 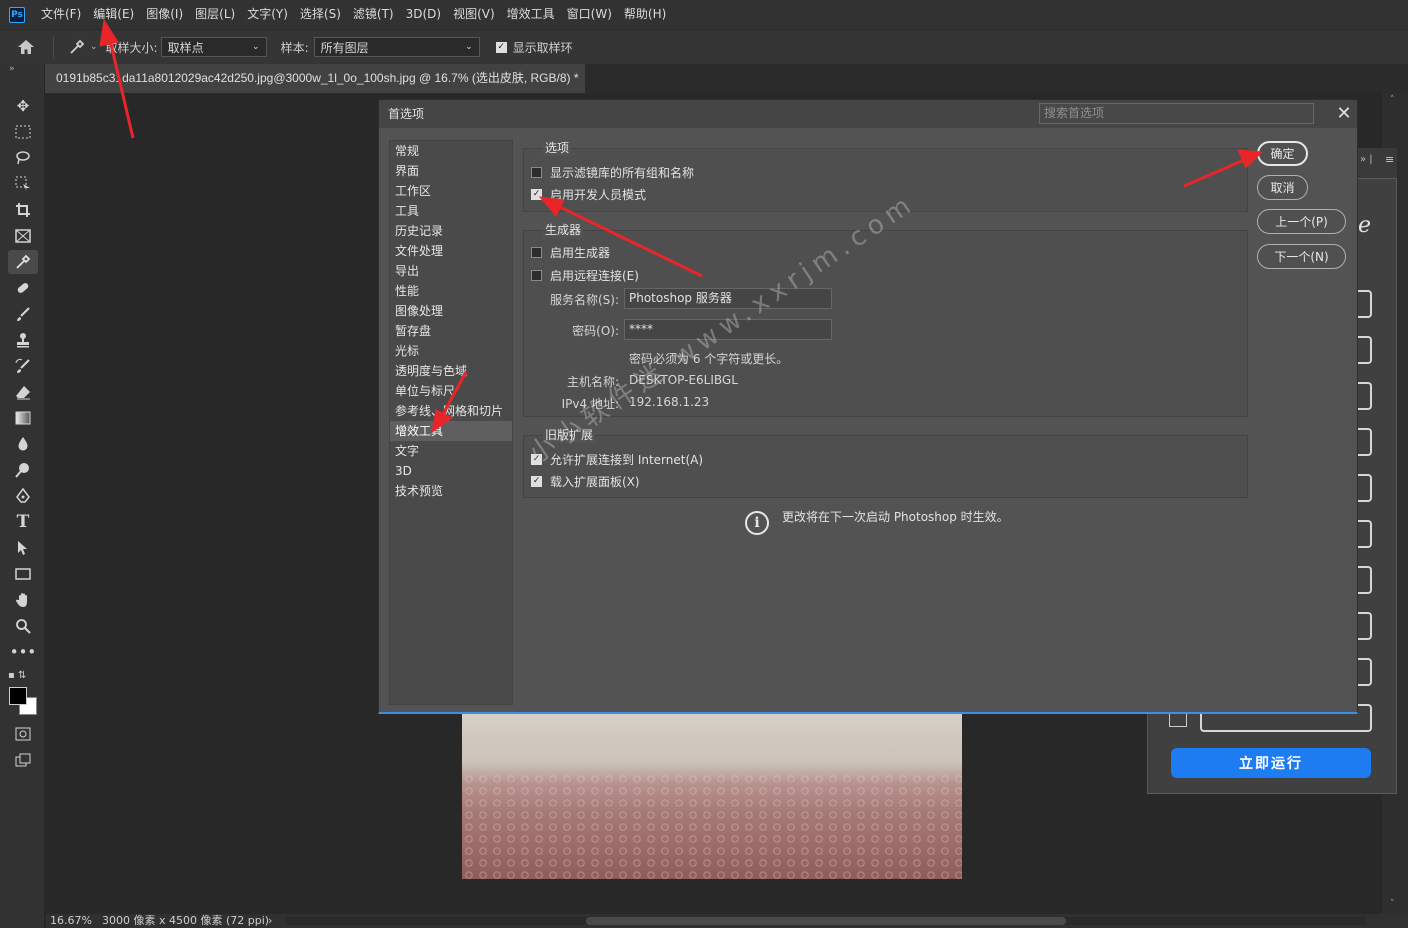 What do you see at coordinates (267, 14) in the screenshot?
I see `menu-type: 文字(Y)` at bounding box center [267, 14].